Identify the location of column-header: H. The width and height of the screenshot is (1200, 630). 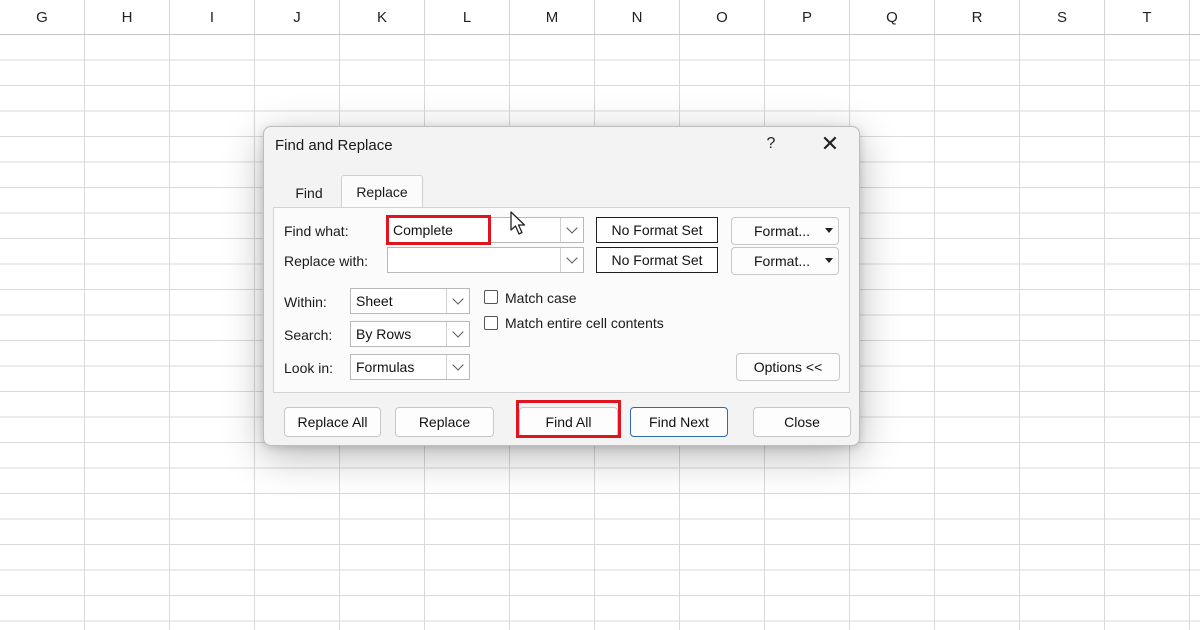
(127, 17).